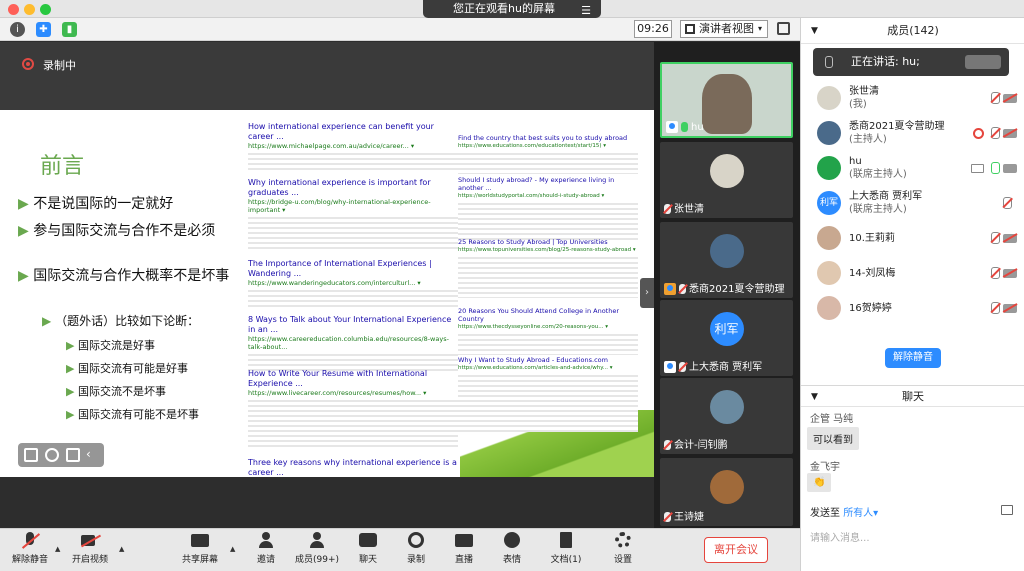 Image resolution: width=1024 pixels, height=571 pixels. Describe the element at coordinates (783, 28) in the screenshot. I see `fullscreen-icon` at that location.